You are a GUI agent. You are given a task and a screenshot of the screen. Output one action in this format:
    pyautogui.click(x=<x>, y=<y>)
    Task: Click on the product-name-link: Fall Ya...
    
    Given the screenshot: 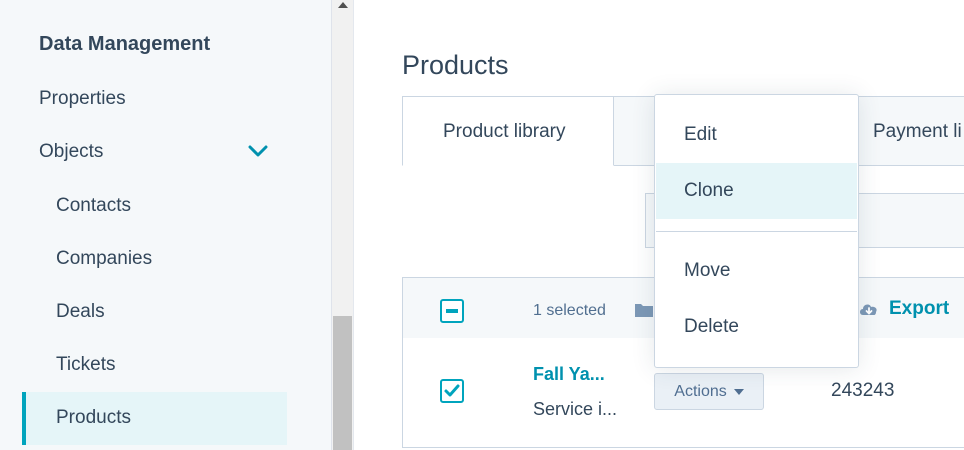 What is the action you would take?
    pyautogui.click(x=569, y=374)
    